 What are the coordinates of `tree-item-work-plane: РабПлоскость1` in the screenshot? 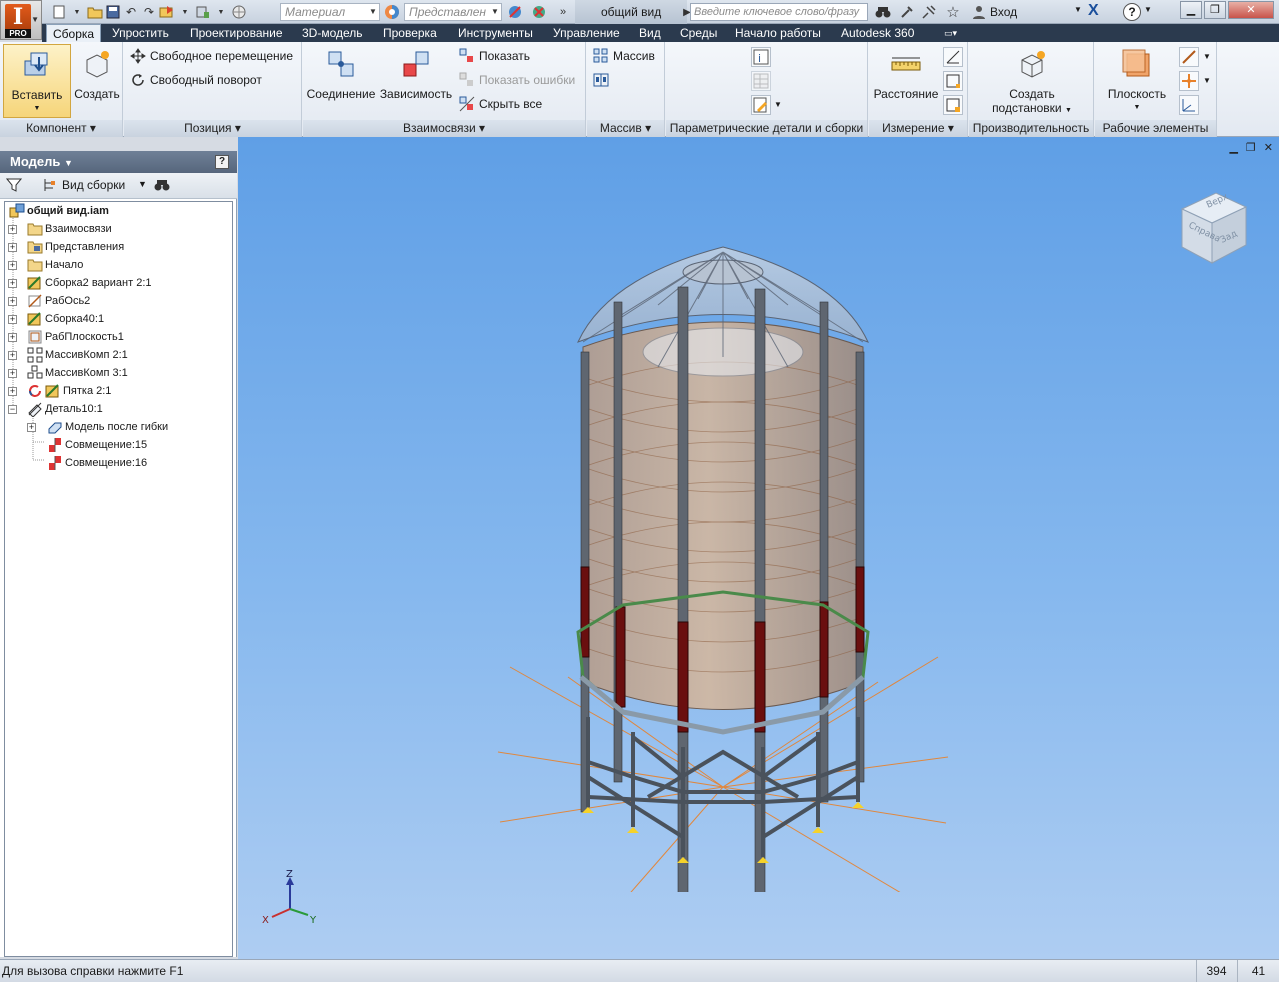 It's located at (75, 337).